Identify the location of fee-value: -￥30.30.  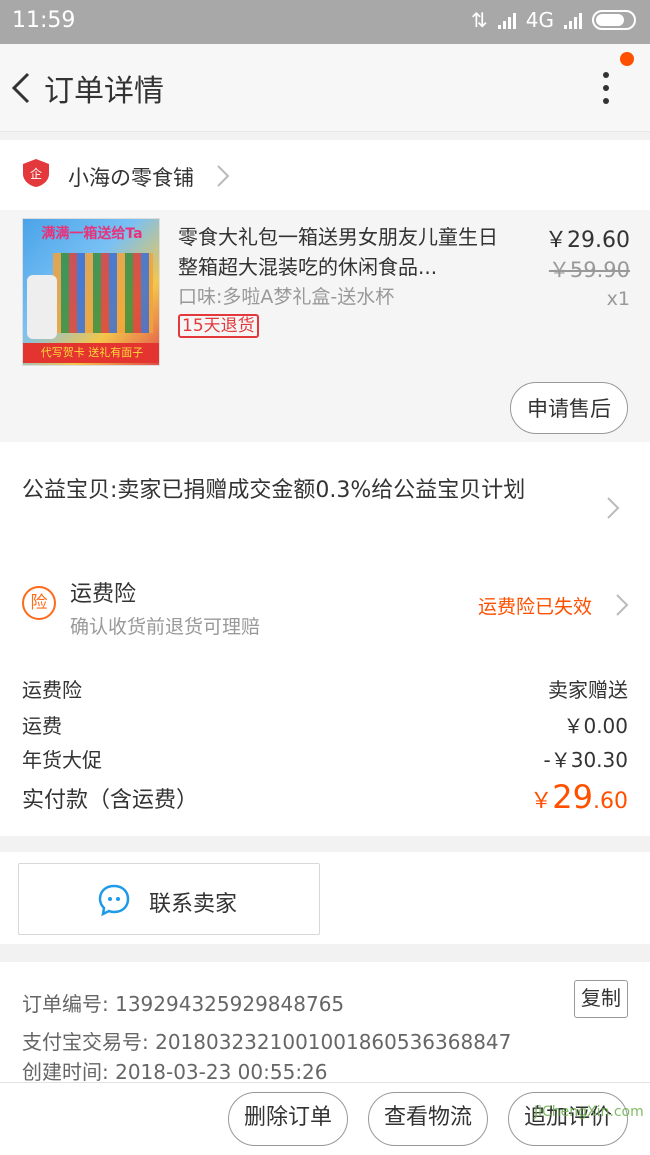
(585, 760).